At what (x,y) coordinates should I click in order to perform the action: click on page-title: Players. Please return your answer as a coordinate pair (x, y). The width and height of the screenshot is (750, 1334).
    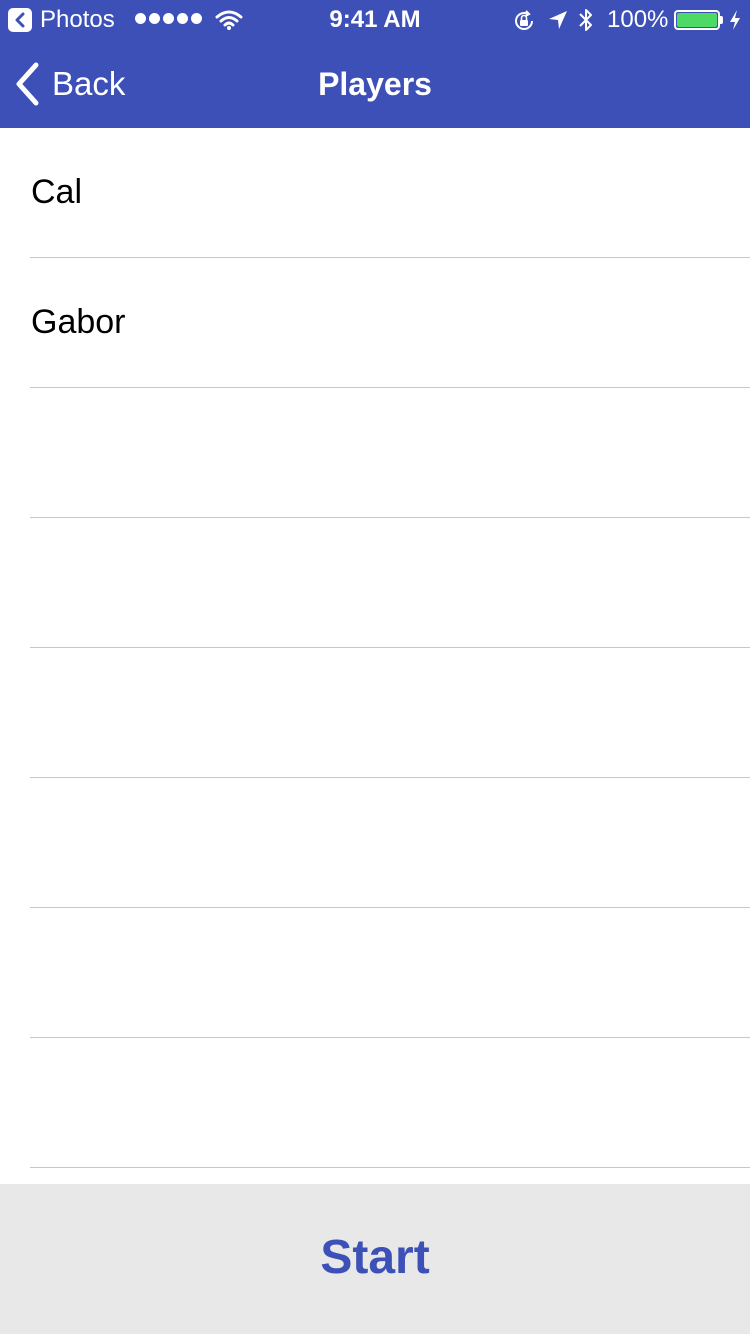
    Looking at the image, I should click on (375, 84).